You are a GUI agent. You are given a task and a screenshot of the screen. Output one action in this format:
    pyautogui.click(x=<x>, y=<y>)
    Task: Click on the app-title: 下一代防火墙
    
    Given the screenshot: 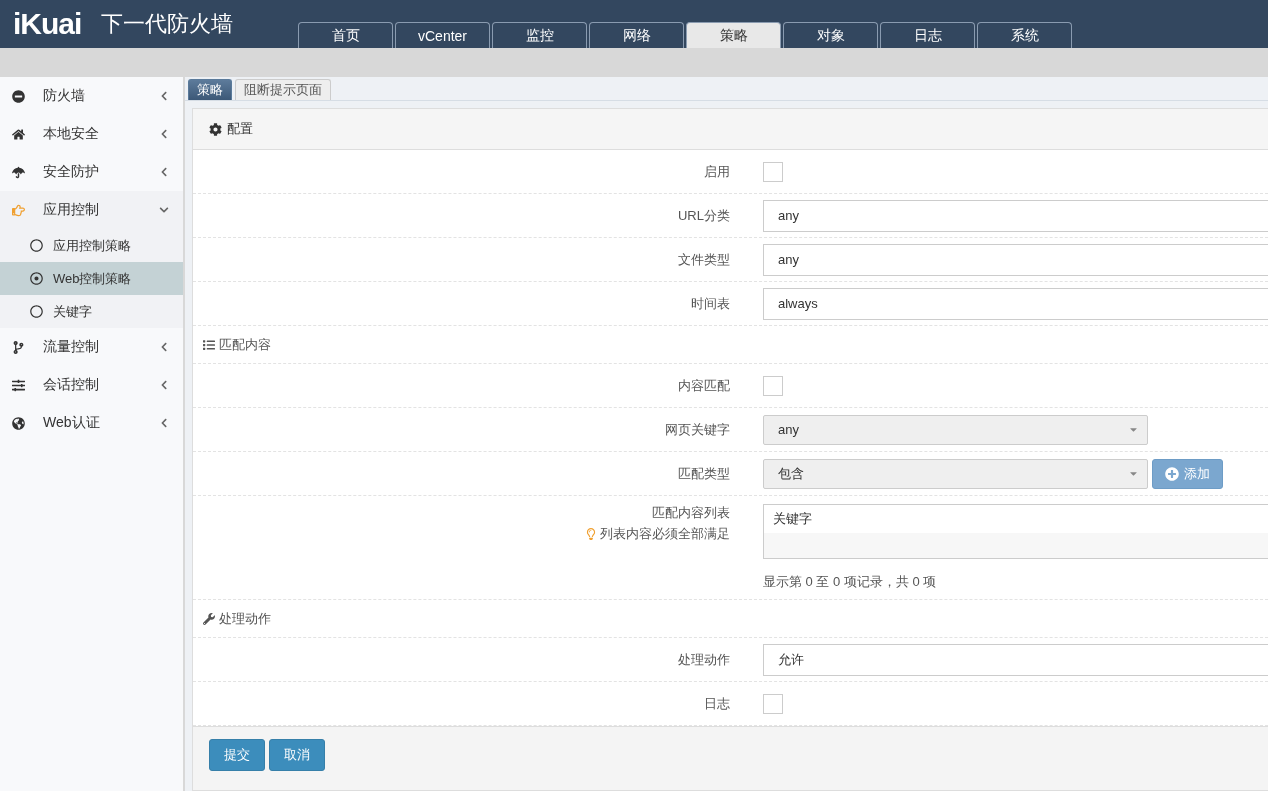 What is the action you would take?
    pyautogui.click(x=167, y=24)
    